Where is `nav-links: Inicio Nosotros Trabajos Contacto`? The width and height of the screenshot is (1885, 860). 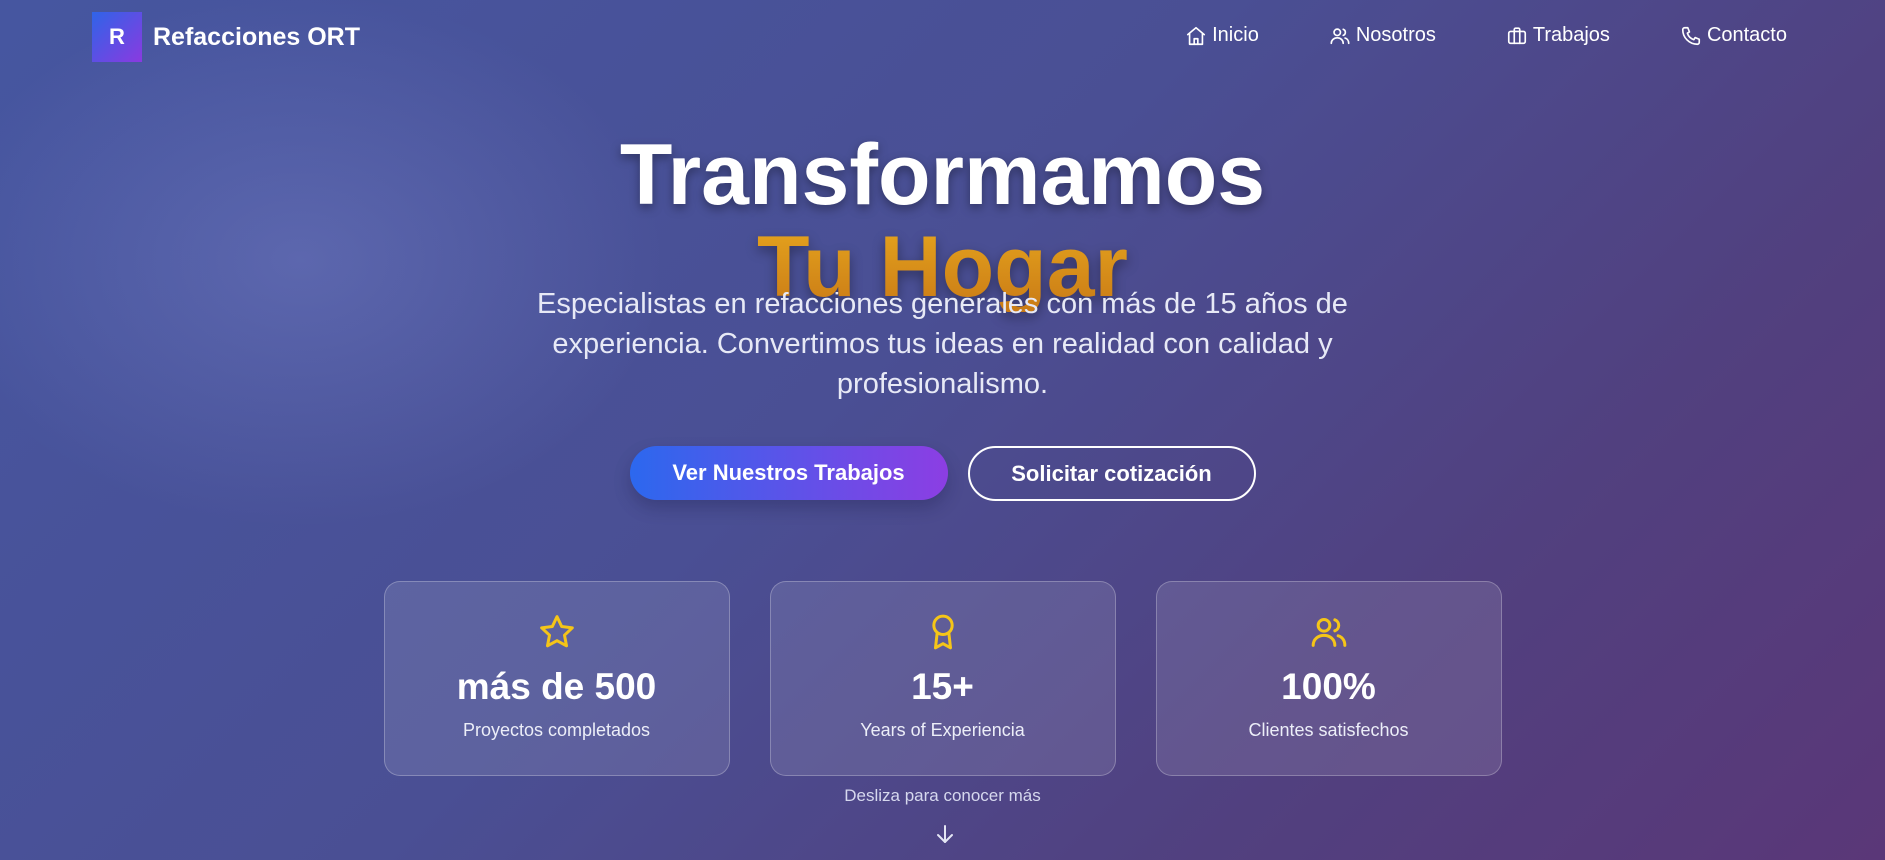 nav-links: Inicio Nosotros Trabajos Contacto is located at coordinates (1451, 35).